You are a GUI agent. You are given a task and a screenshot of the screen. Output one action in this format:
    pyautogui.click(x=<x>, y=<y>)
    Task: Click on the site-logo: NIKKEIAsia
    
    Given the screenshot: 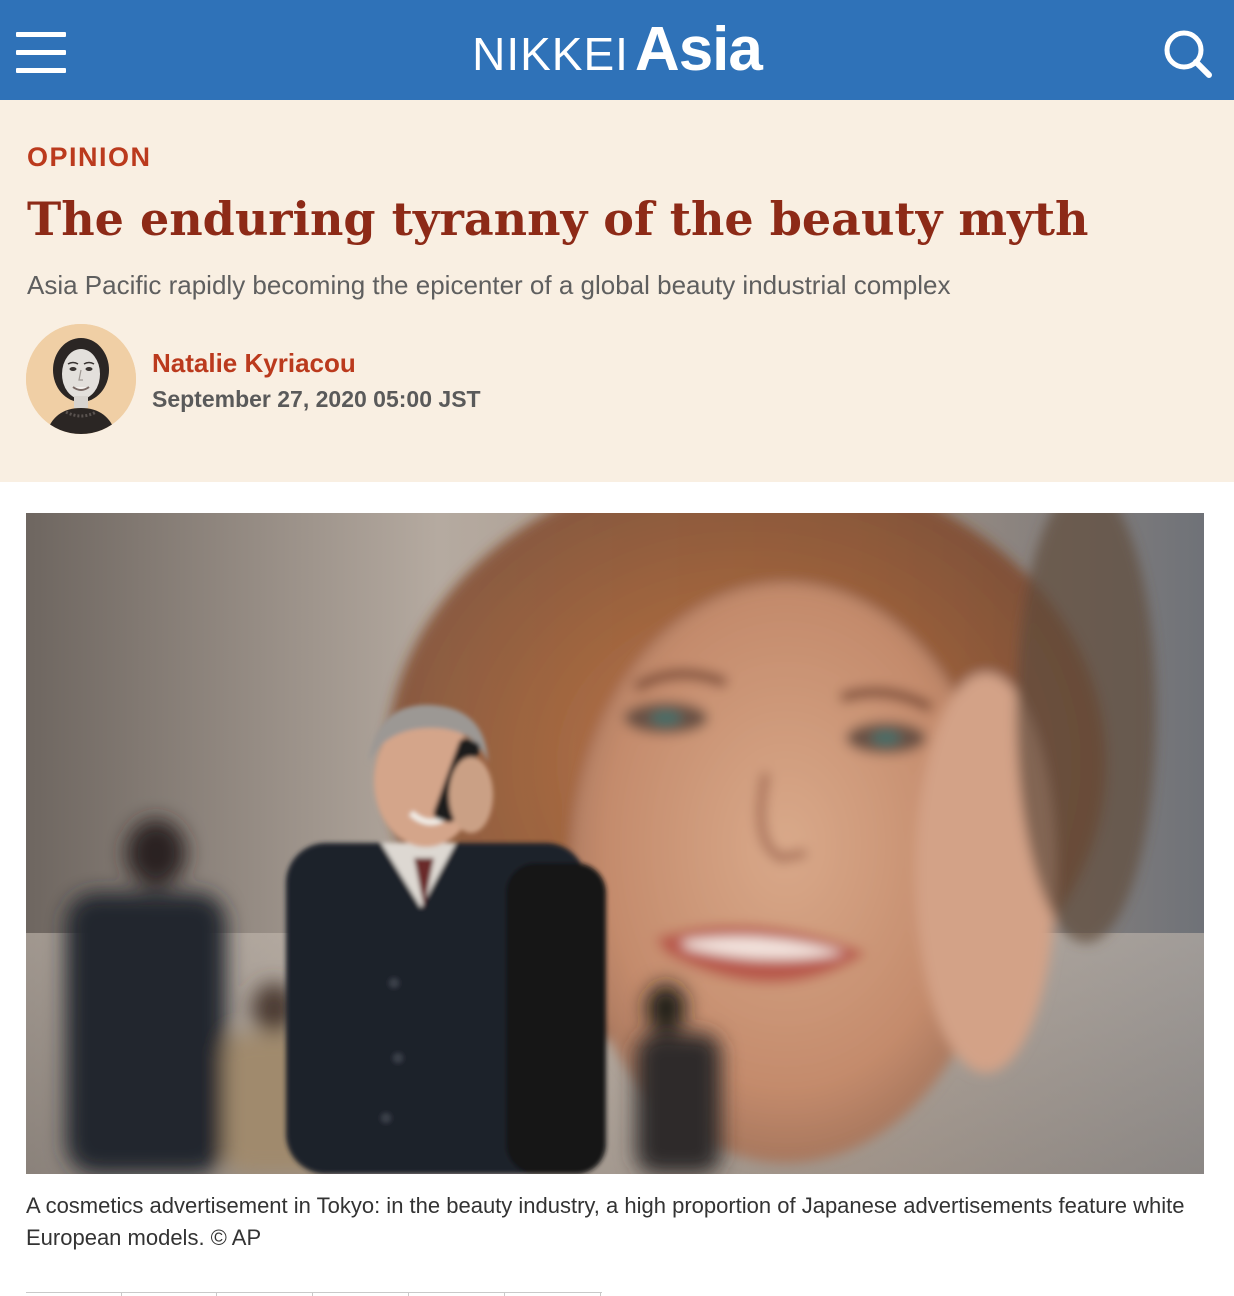 What is the action you would take?
    pyautogui.click(x=617, y=49)
    